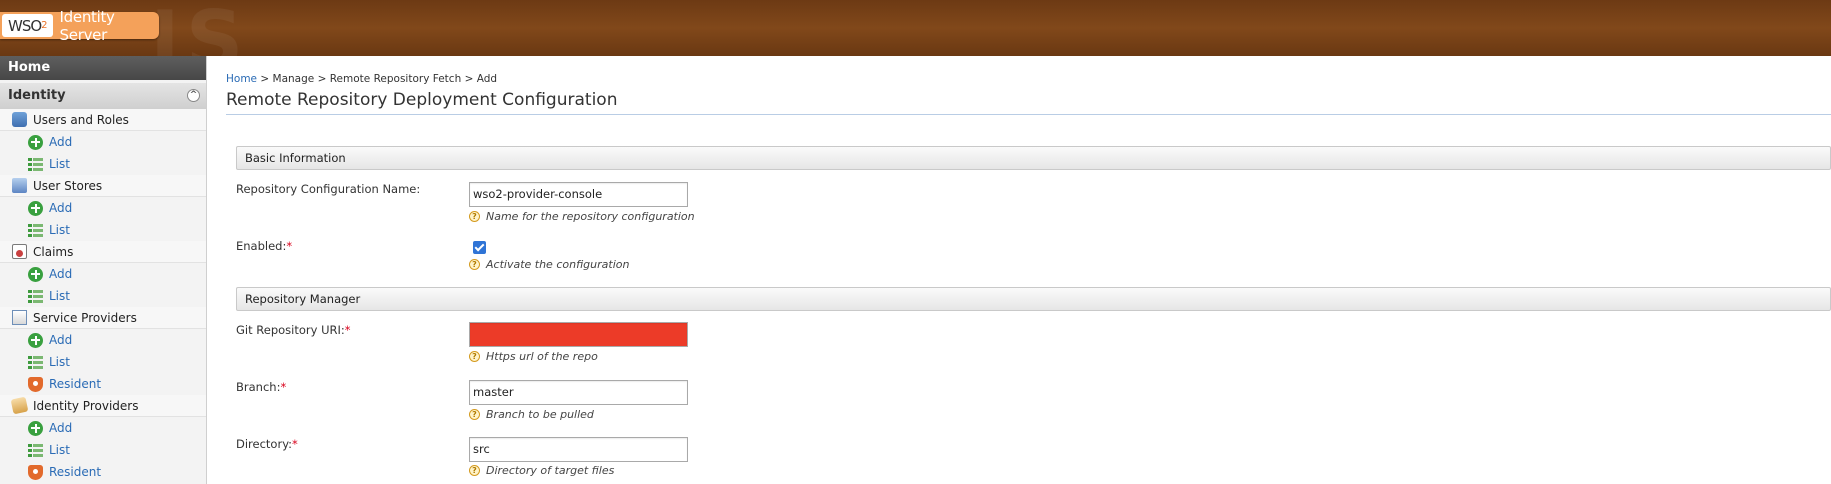 This screenshot has width=1831, height=484. Describe the element at coordinates (103, 362) in the screenshot. I see `sidebar-item-service-providers-list: List` at that location.